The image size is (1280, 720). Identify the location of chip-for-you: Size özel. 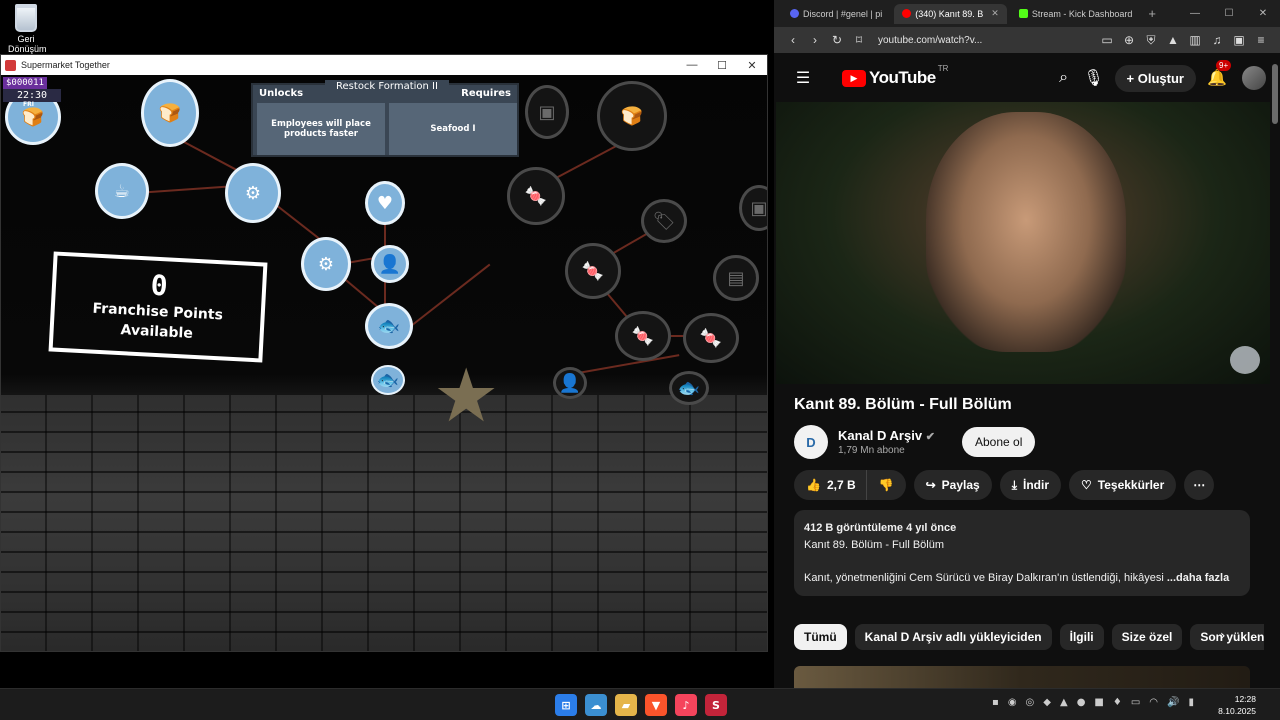
(1147, 637).